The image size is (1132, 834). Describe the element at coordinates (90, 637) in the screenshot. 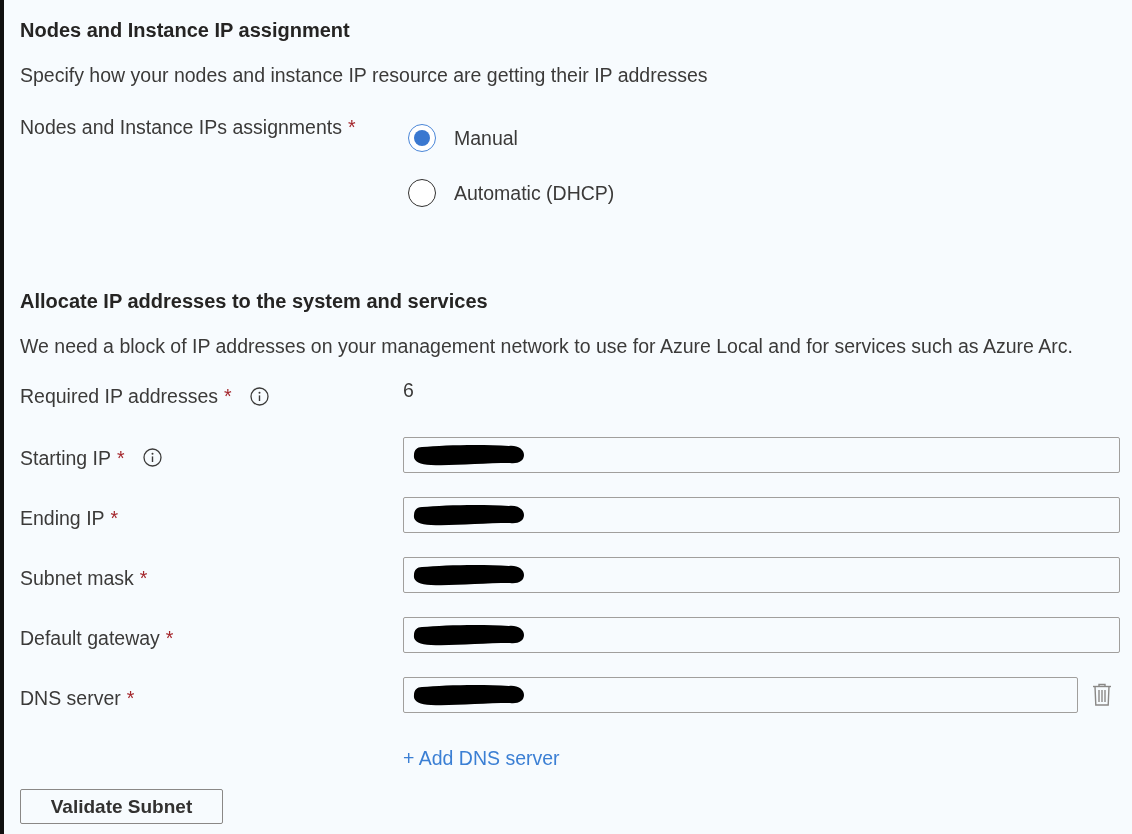

I see `field-label: Default gateway` at that location.